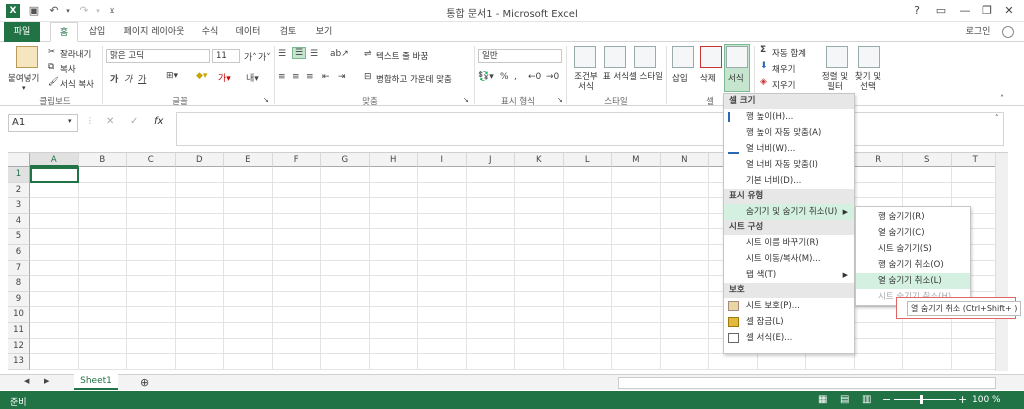 The height and width of the screenshot is (409, 1024). I want to click on format-cells-icon, so click(737, 57).